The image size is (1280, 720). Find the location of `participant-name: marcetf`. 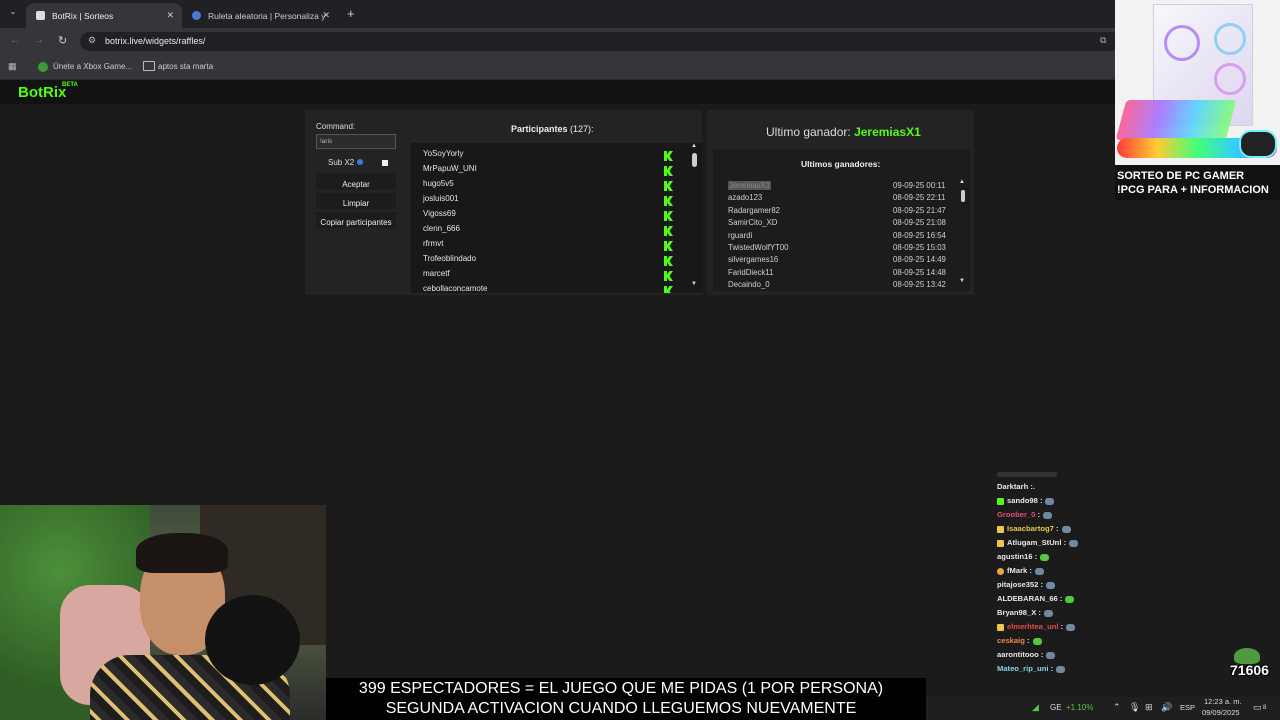

participant-name: marcetf is located at coordinates (436, 273).